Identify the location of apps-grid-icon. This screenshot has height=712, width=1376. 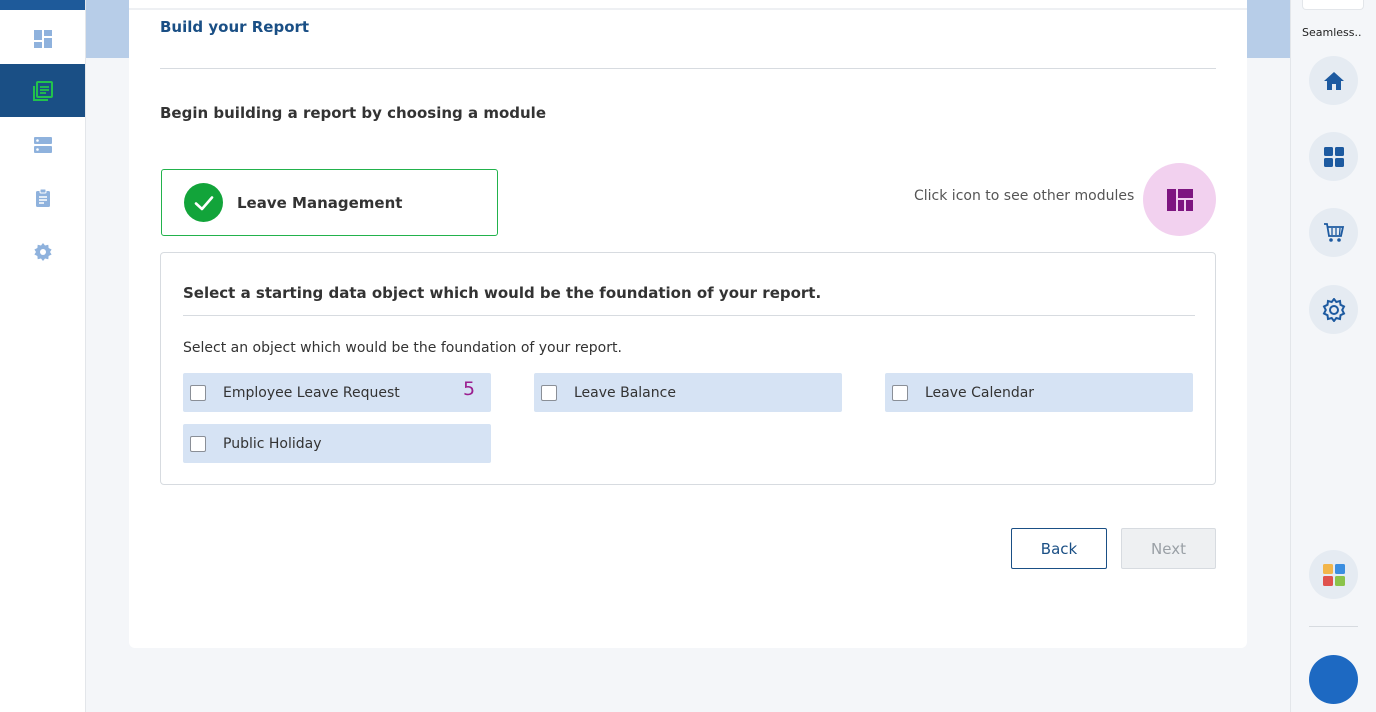
(1333, 156).